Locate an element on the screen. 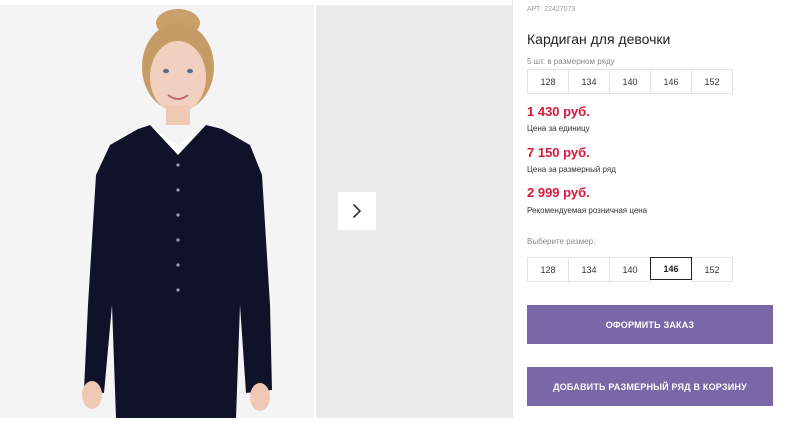 The width and height of the screenshot is (800, 426). size-row-item: 140 is located at coordinates (630, 81).